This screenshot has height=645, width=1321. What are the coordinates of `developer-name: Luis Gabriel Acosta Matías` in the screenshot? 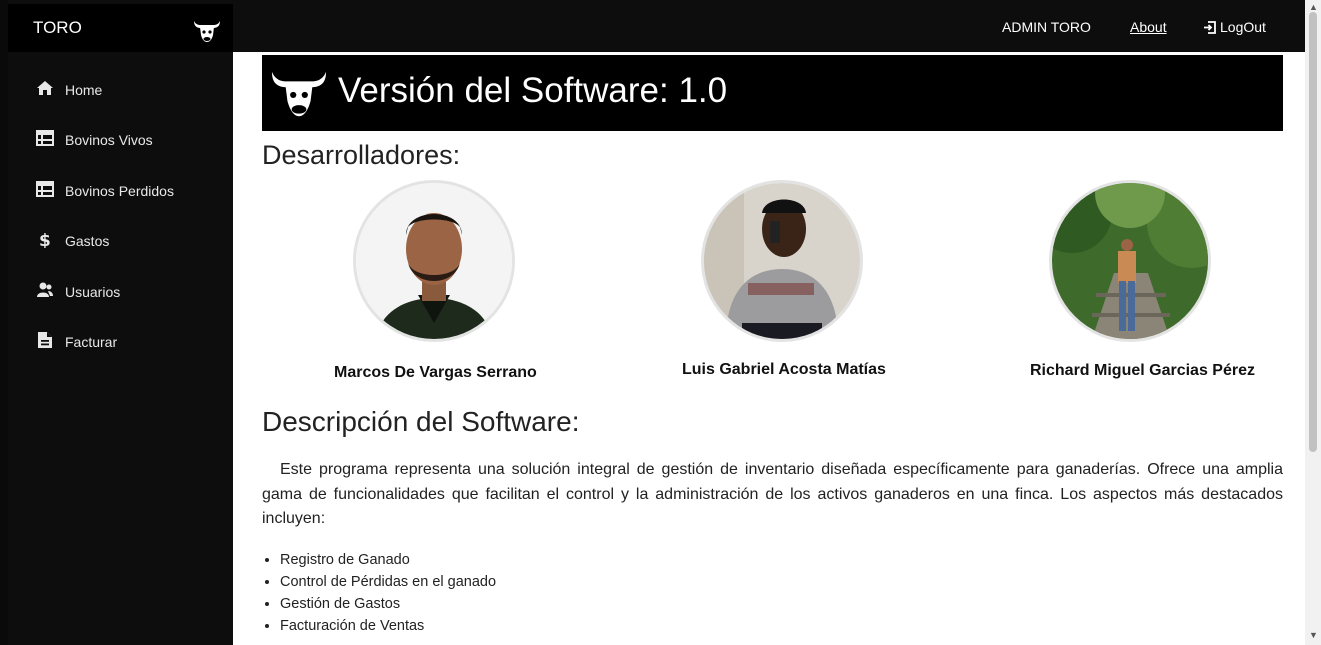 It's located at (784, 369).